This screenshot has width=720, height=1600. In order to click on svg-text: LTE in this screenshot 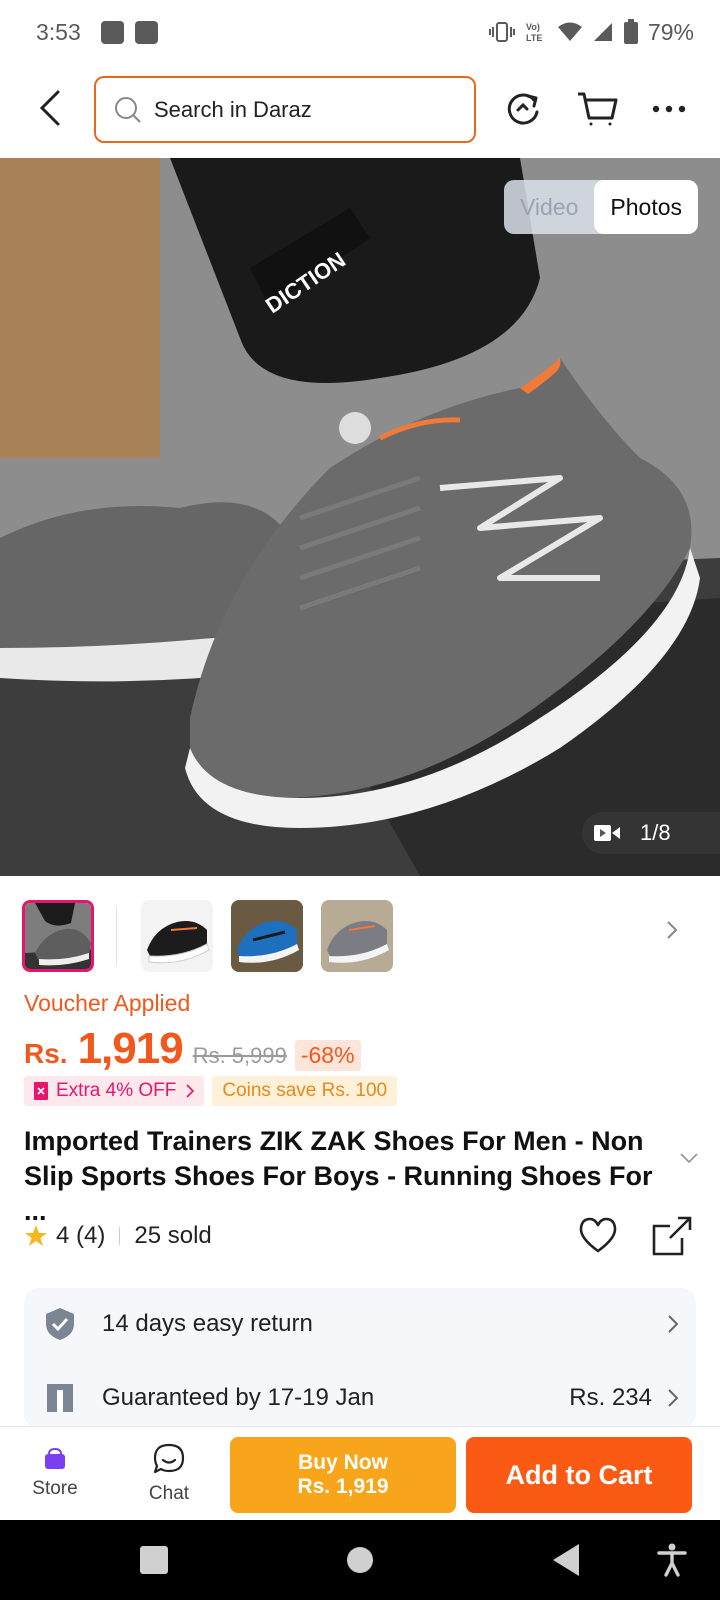, I will do `click(534, 38)`.